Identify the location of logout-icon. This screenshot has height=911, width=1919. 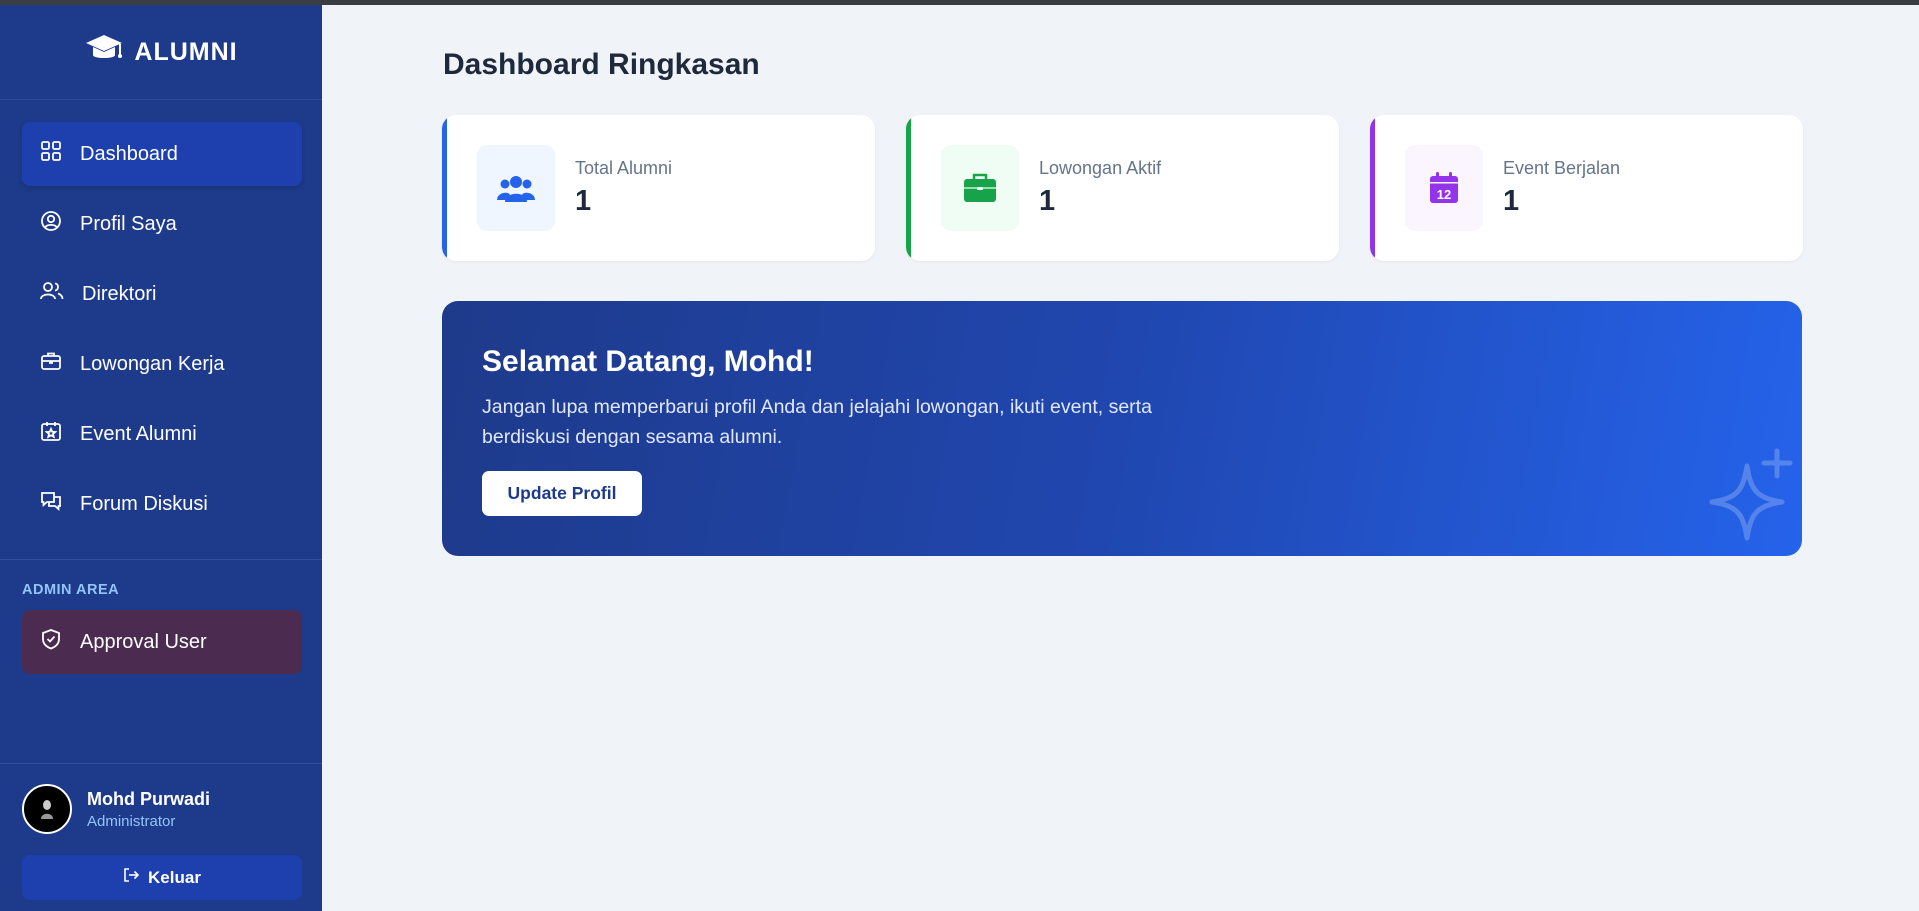
(131, 877).